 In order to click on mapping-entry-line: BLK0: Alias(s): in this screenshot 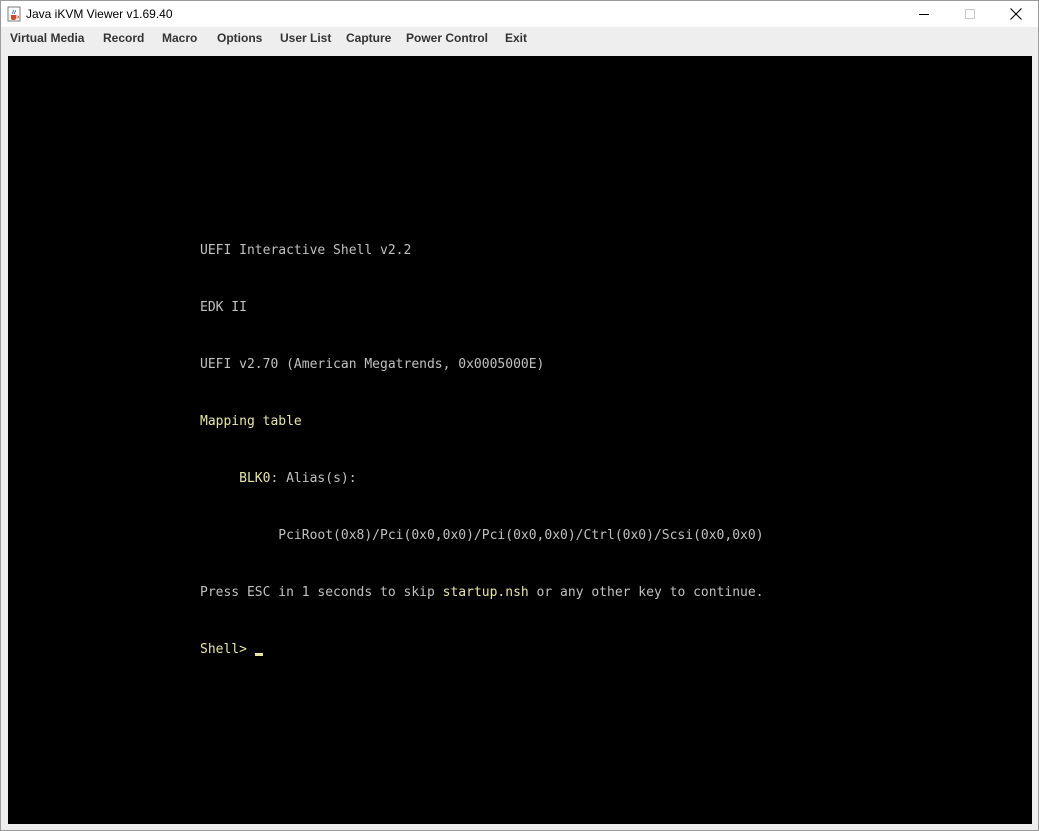, I will do `click(482, 478)`.